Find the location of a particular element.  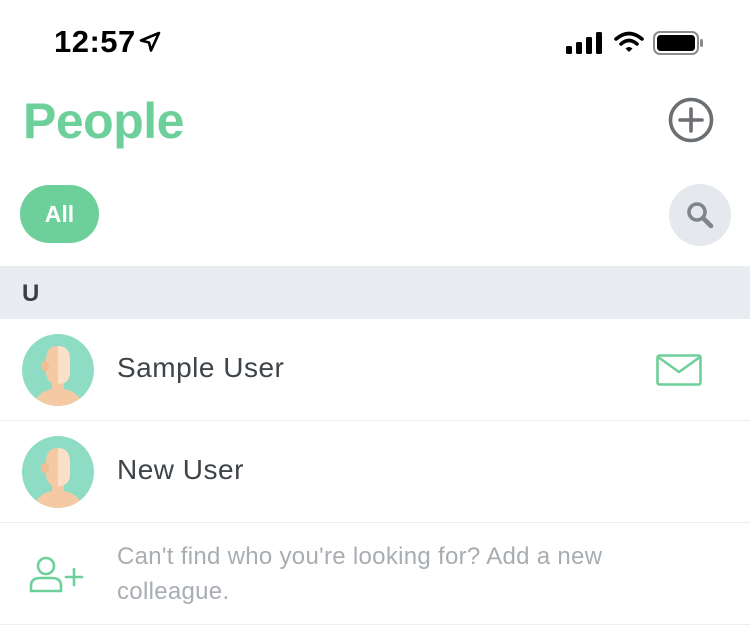

section-header: U is located at coordinates (375, 292).